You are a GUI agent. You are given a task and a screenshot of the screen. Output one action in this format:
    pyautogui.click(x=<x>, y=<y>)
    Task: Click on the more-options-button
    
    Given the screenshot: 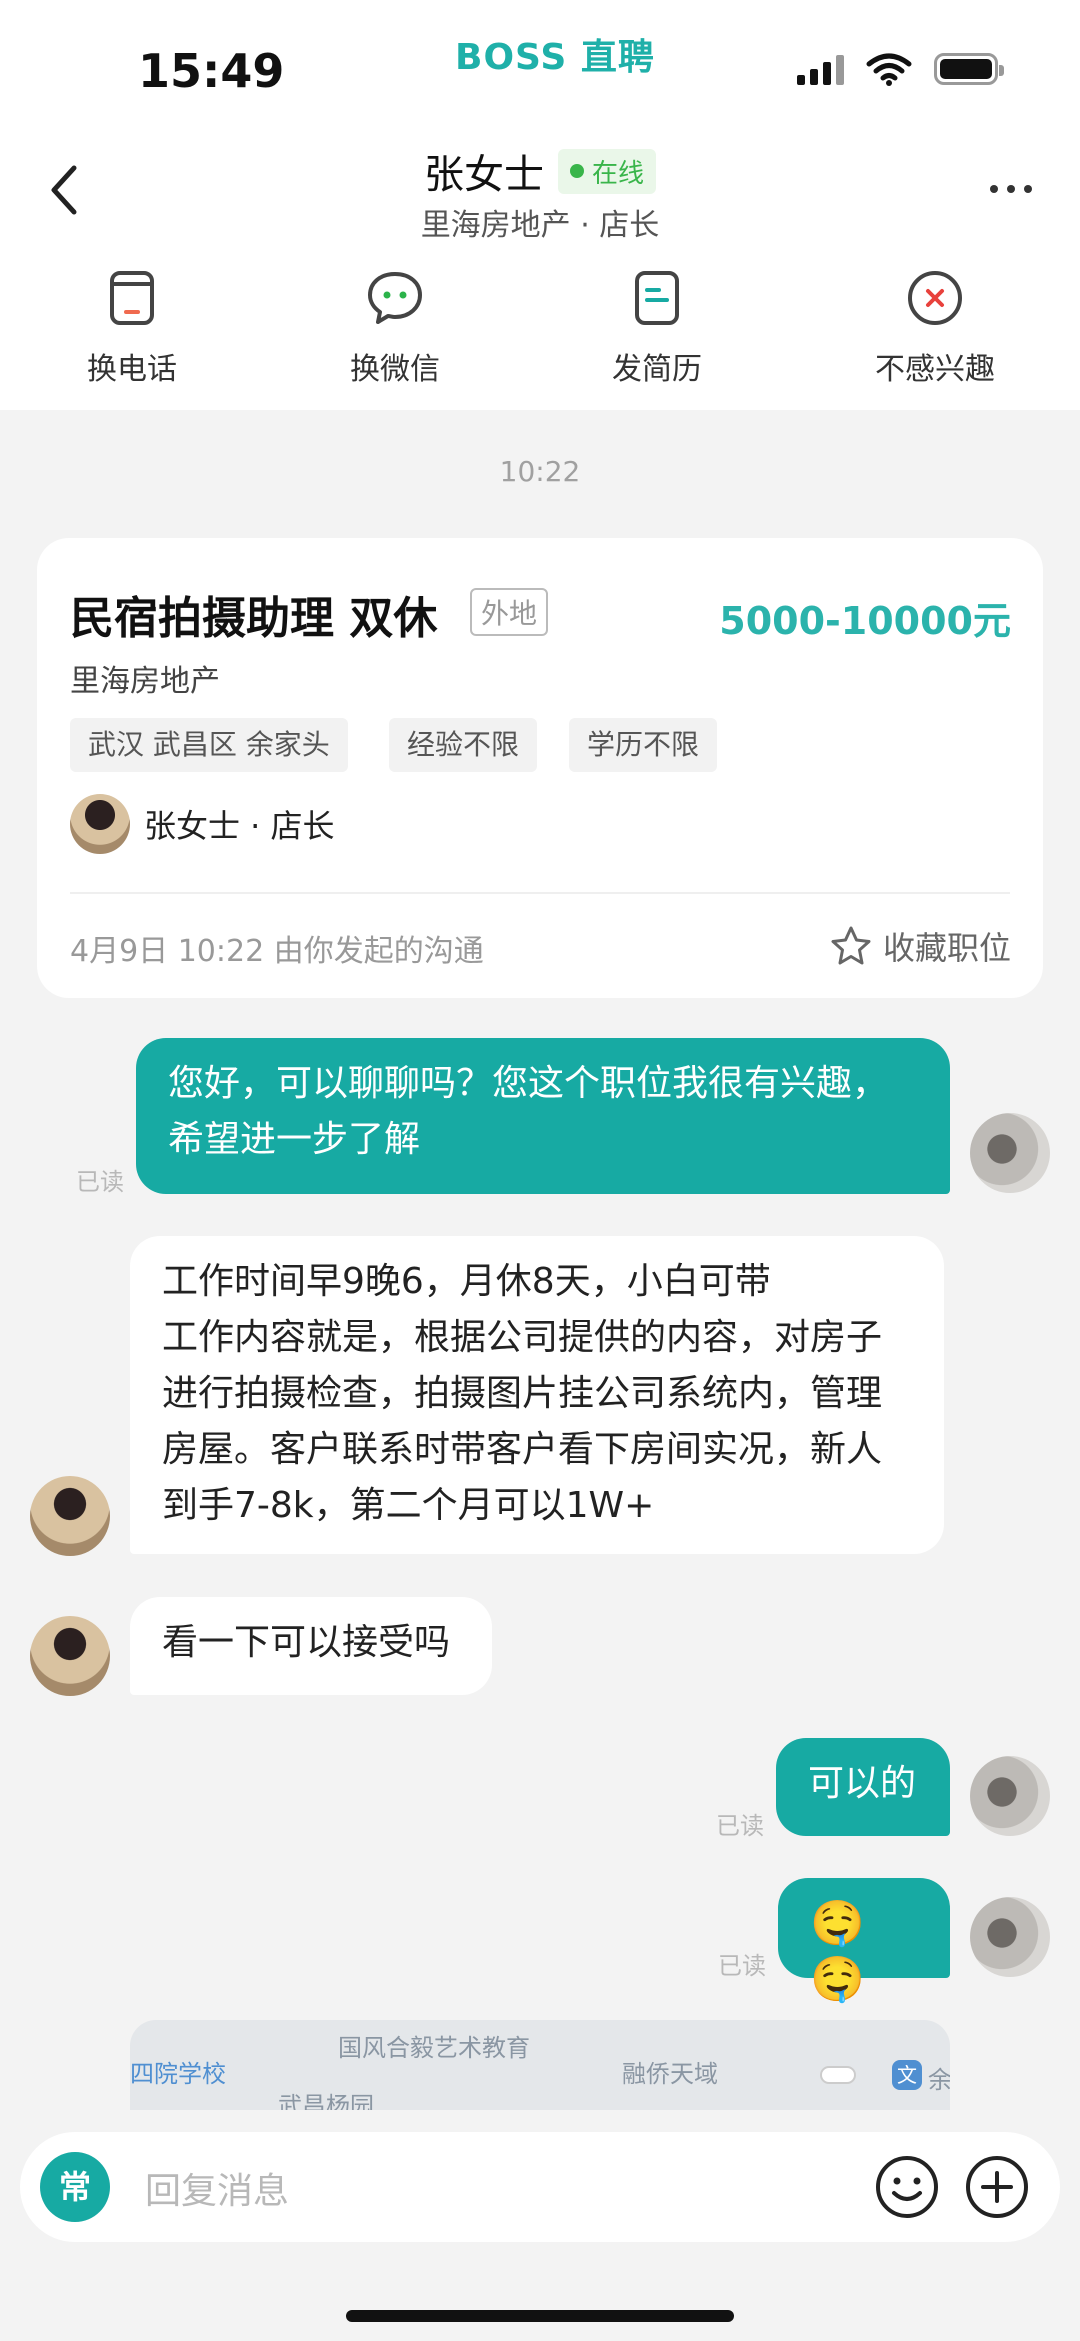 What is the action you would take?
    pyautogui.click(x=1011, y=189)
    